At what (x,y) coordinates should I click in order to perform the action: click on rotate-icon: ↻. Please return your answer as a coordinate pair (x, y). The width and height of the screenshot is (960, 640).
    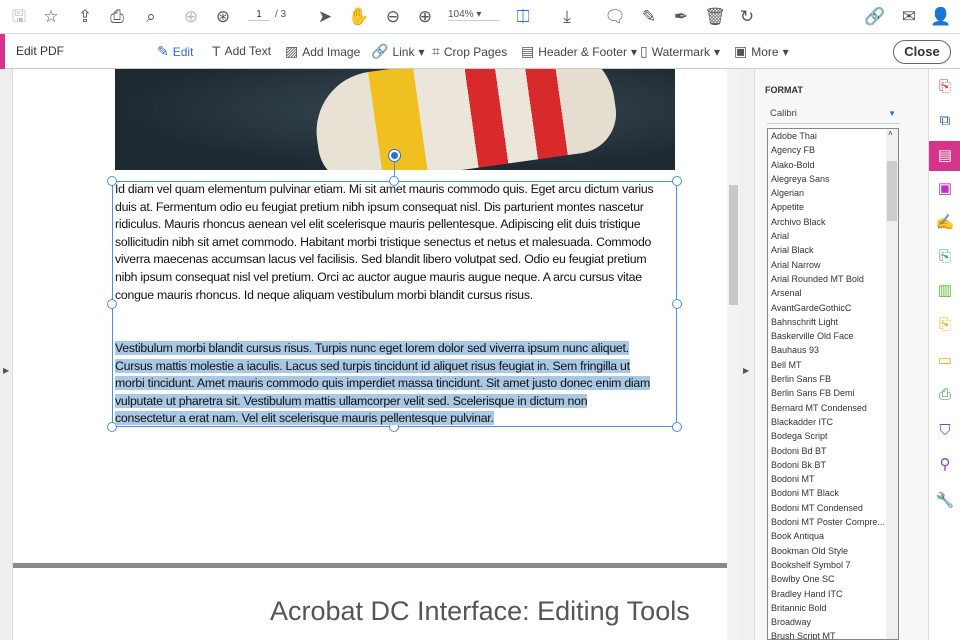
    Looking at the image, I should click on (747, 17).